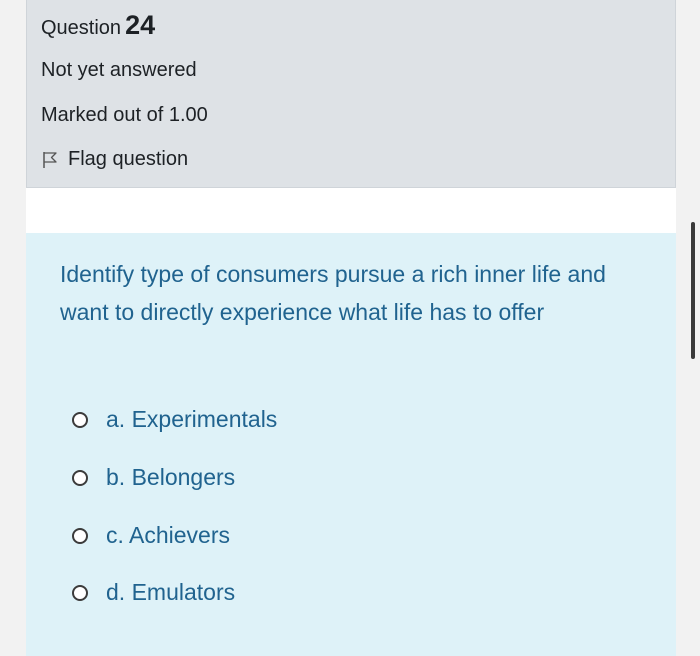 The height and width of the screenshot is (656, 700). Describe the element at coordinates (81, 28) in the screenshot. I see `question-label: Question` at that location.